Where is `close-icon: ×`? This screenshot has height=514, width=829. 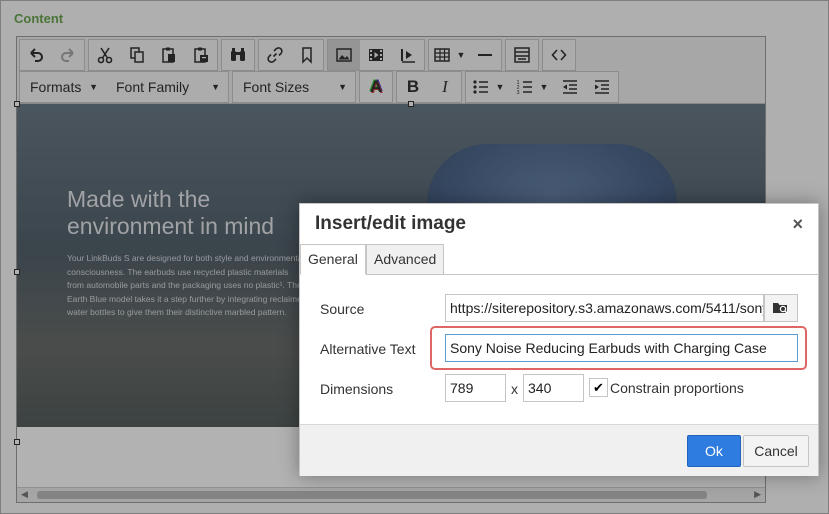
close-icon: × is located at coordinates (797, 224).